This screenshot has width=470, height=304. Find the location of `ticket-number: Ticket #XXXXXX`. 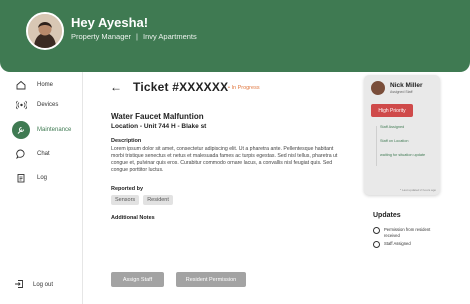

ticket-number: Ticket #XXXXXX is located at coordinates (181, 87).